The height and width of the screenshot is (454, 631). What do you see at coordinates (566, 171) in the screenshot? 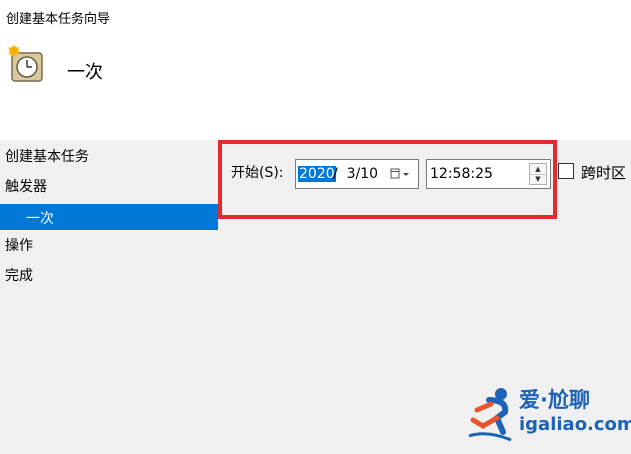
I see `timezone-checkbox` at bounding box center [566, 171].